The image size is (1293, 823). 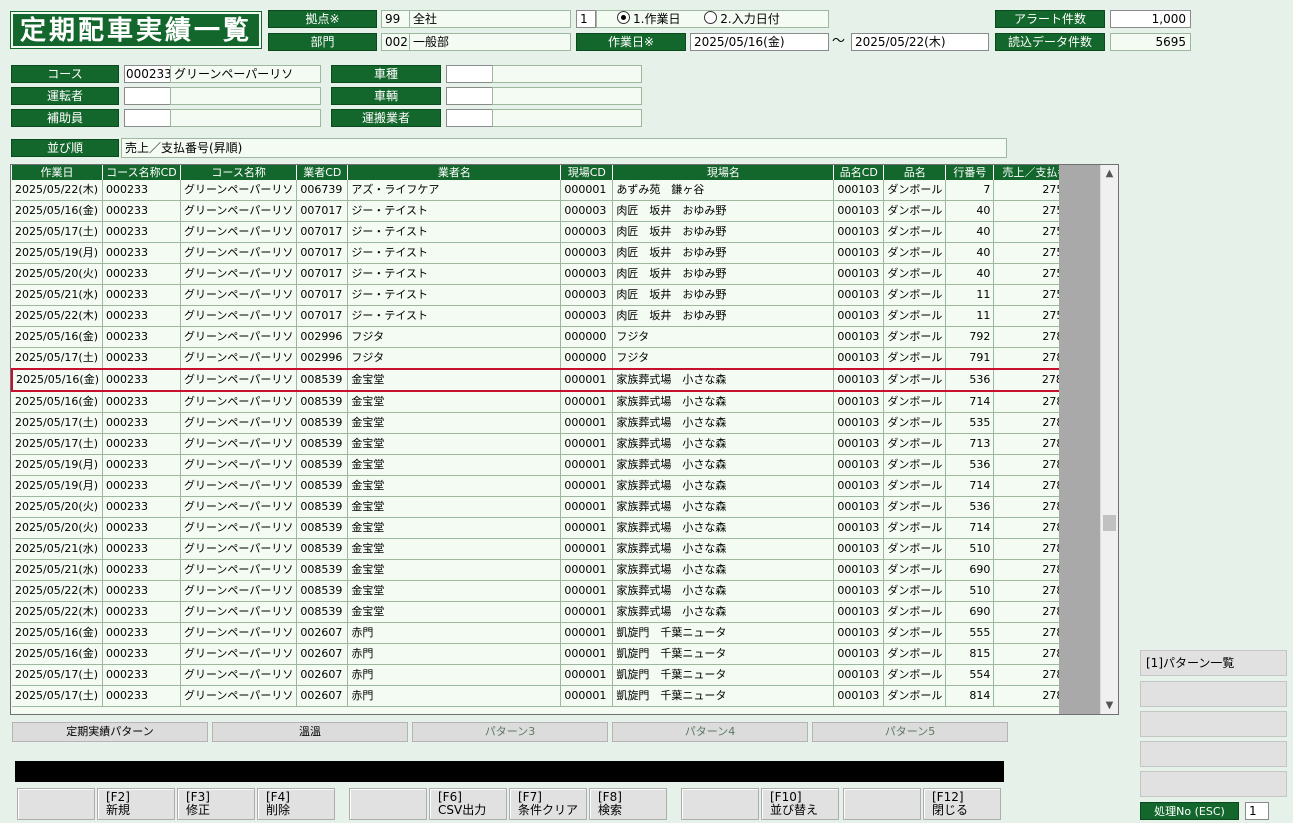 What do you see at coordinates (510, 732) in the screenshot?
I see `pattern-button-3: パターン3` at bounding box center [510, 732].